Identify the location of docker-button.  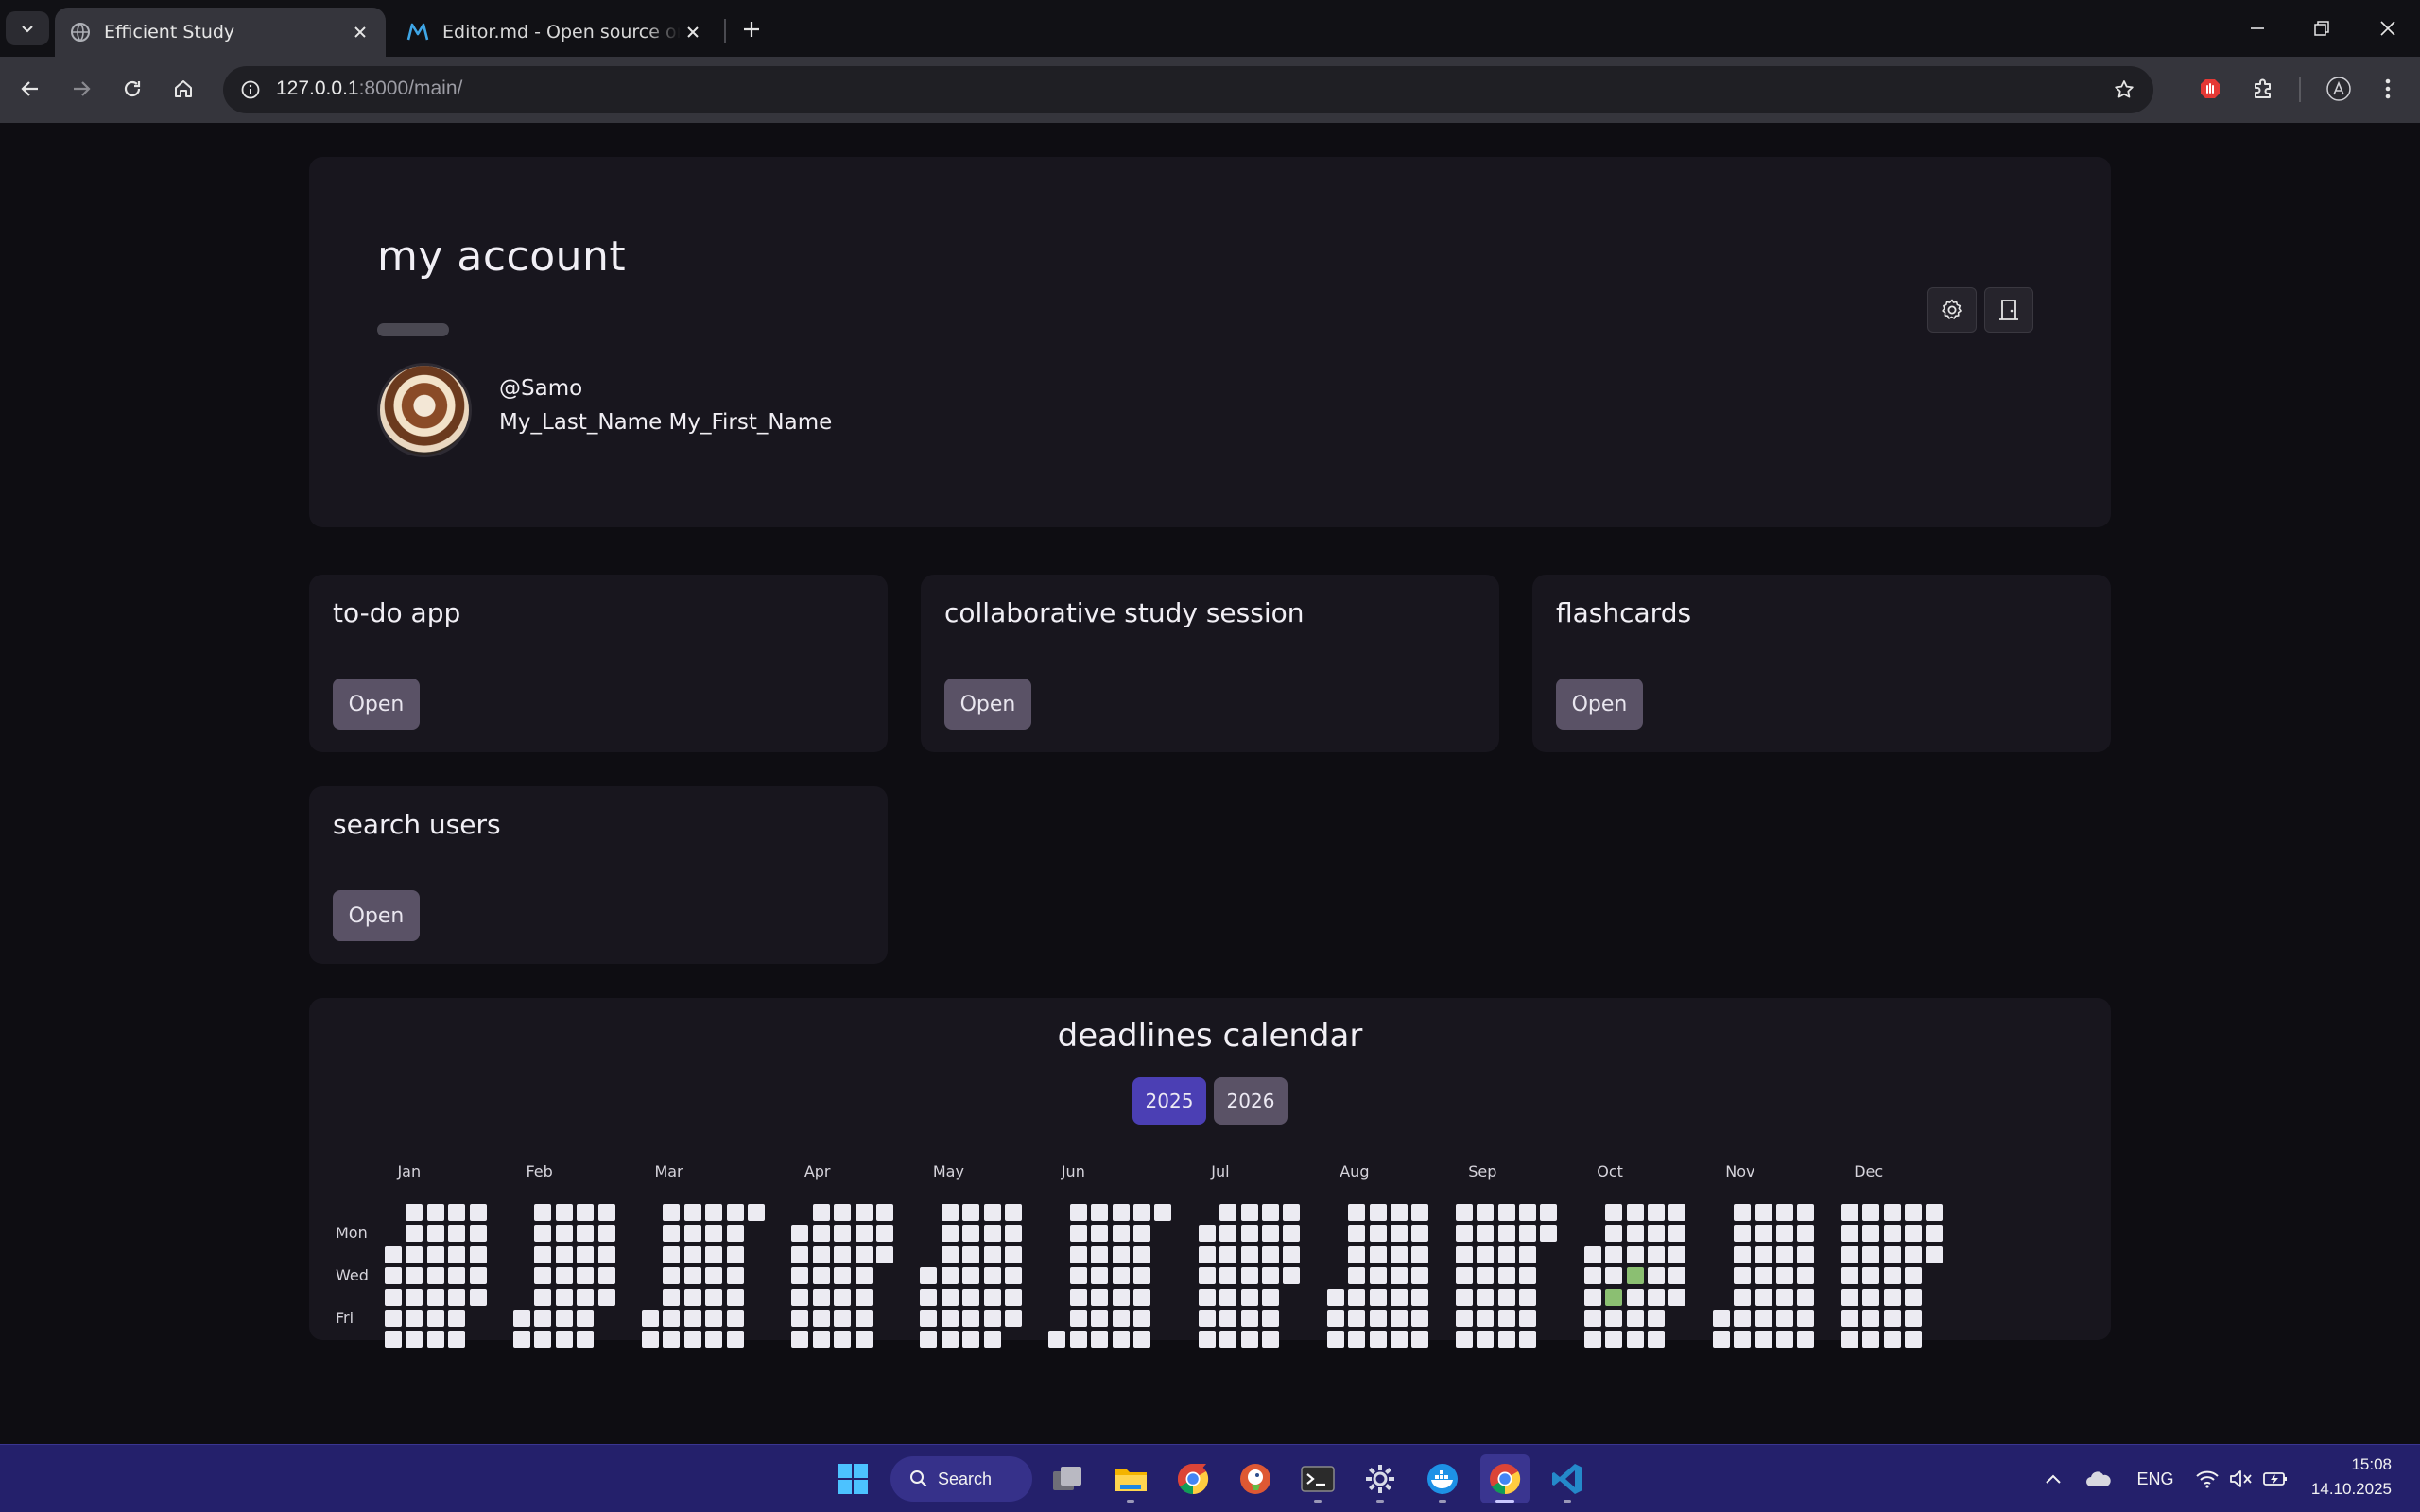
(1442, 1478).